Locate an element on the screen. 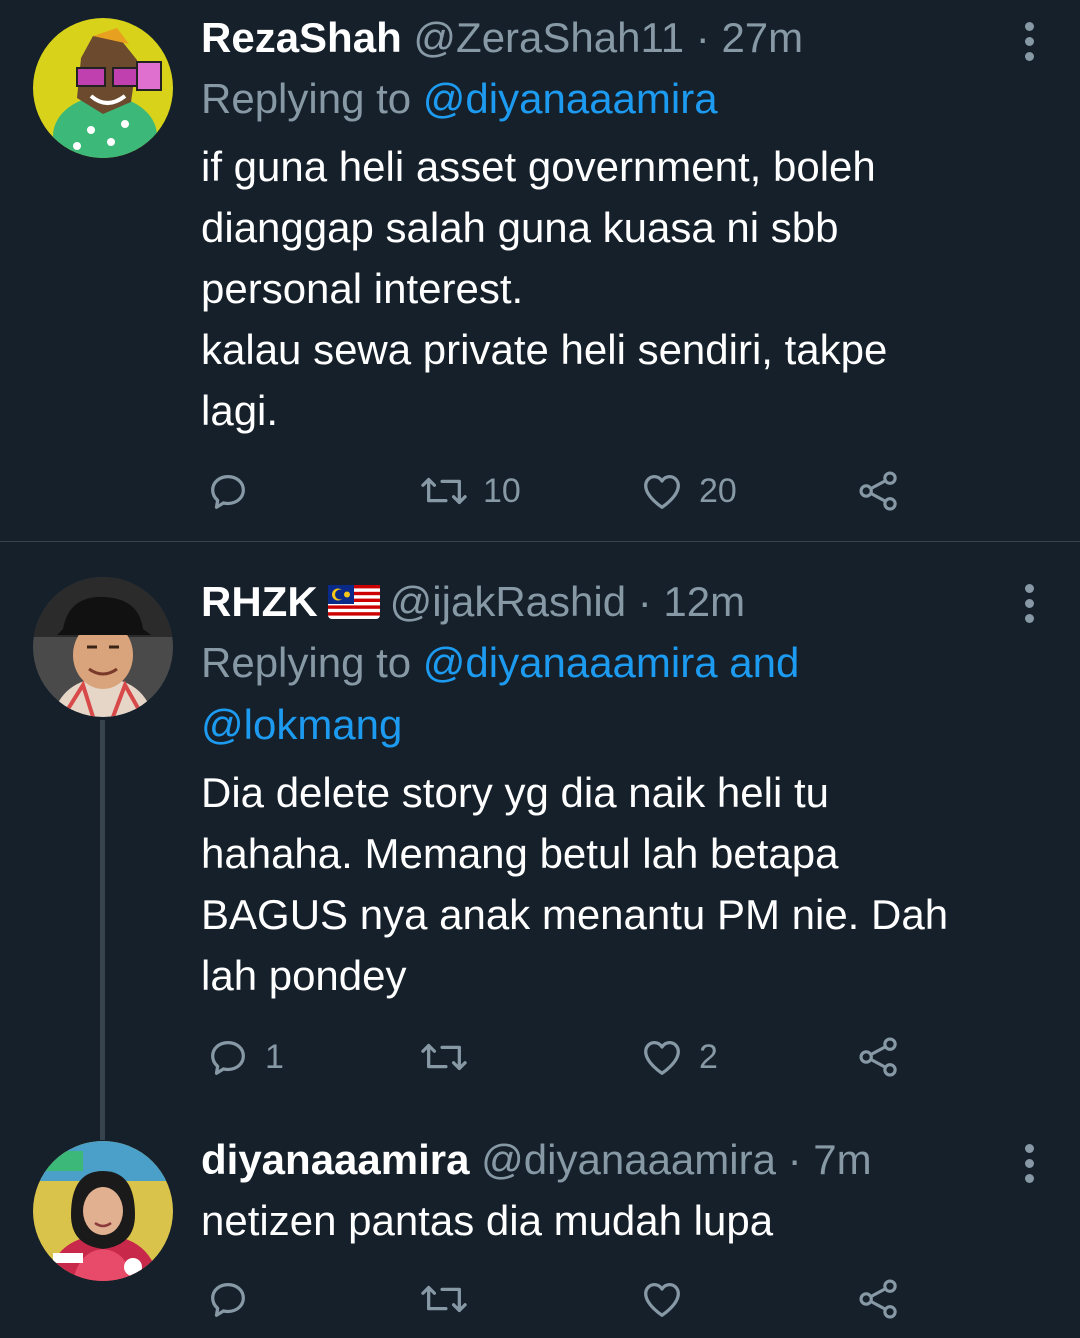  thread-connector is located at coordinates (102, 930).